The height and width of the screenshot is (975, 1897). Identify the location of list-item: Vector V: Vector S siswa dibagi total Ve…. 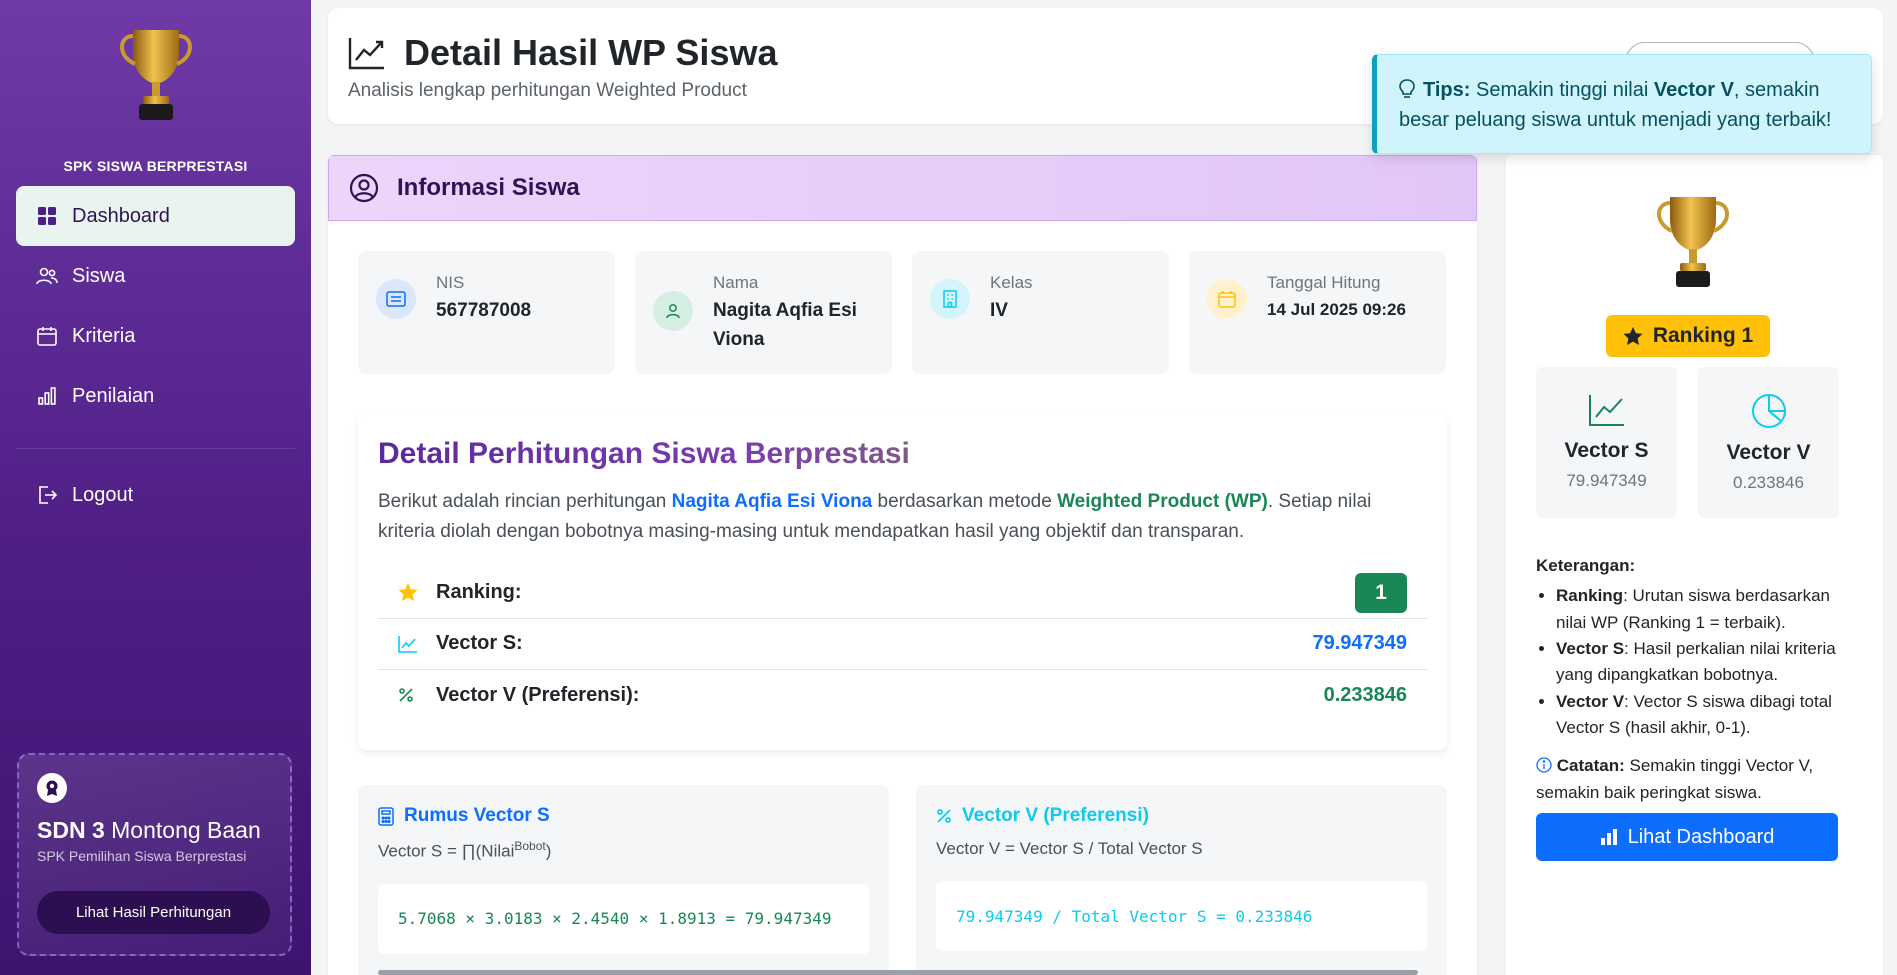
(1706, 715).